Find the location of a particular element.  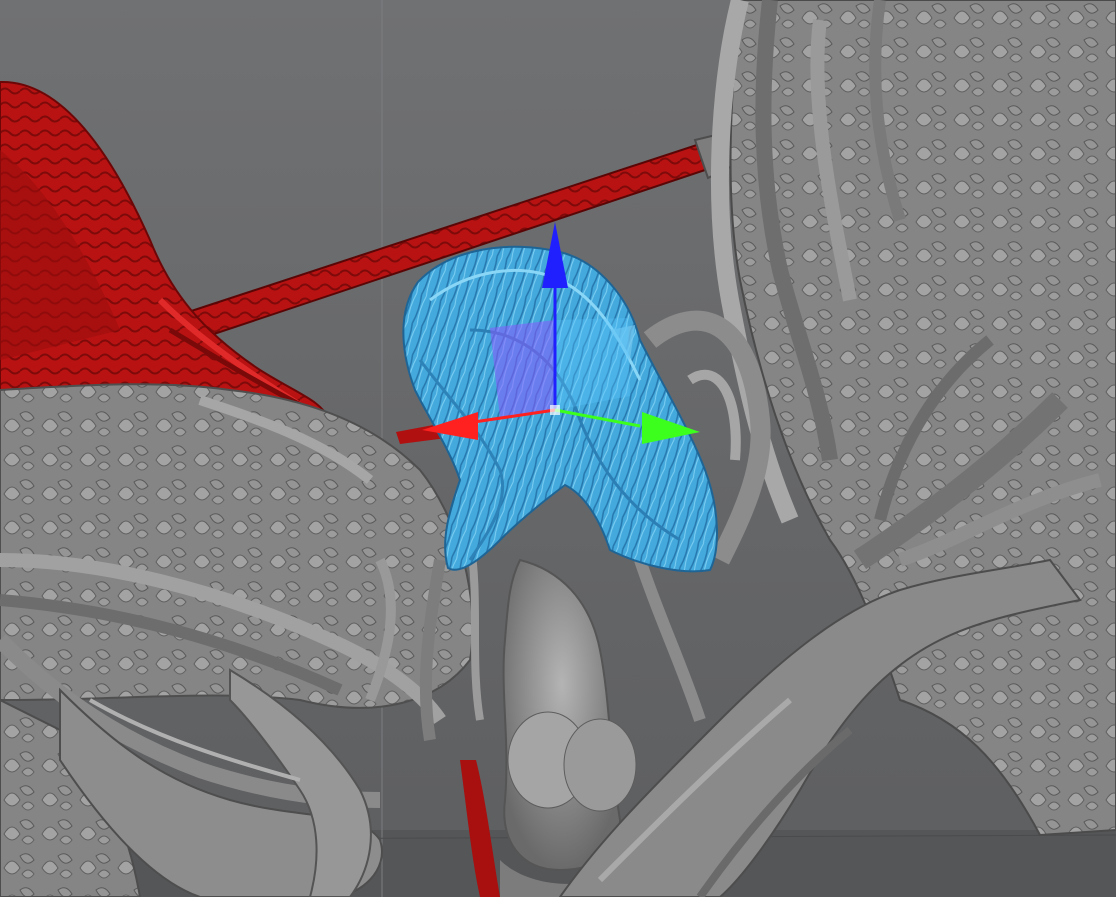

gizmo-center is located at coordinates (555, 410).